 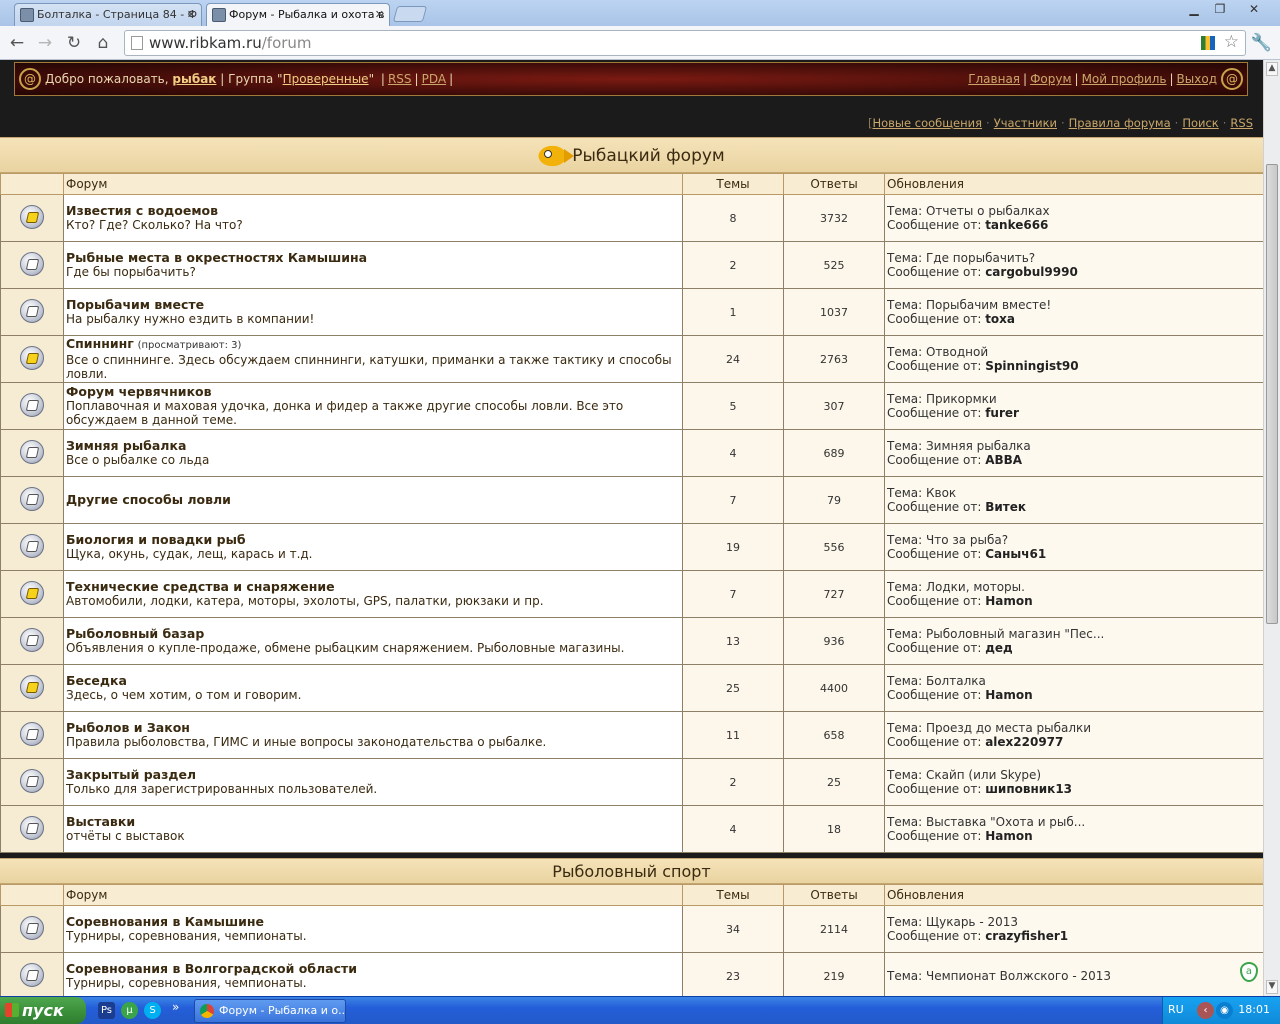 I want to click on browser-tab-0: Болталка - Страница 84 - Ф ✕, so click(x=108, y=14).